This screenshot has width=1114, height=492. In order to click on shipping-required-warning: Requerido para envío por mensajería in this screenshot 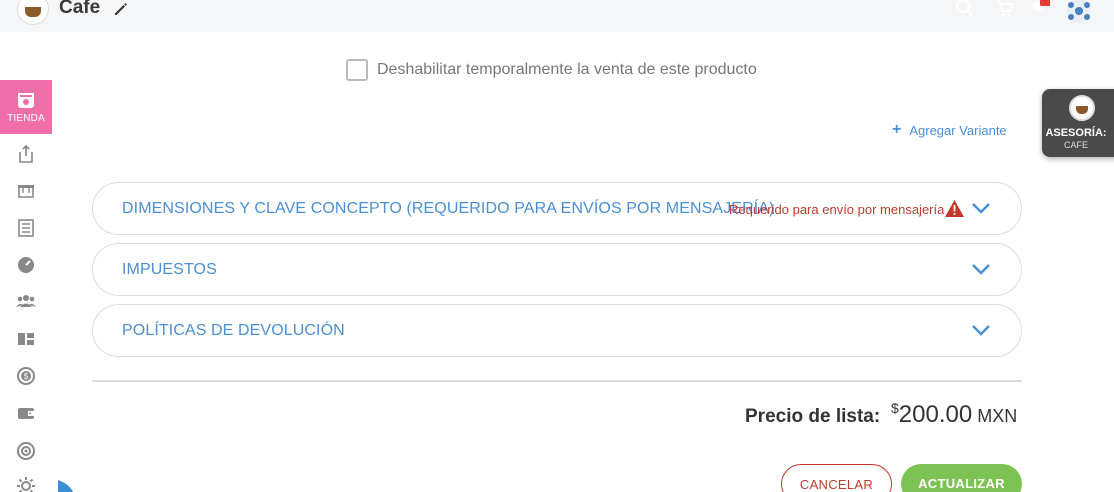, I will do `click(837, 209)`.